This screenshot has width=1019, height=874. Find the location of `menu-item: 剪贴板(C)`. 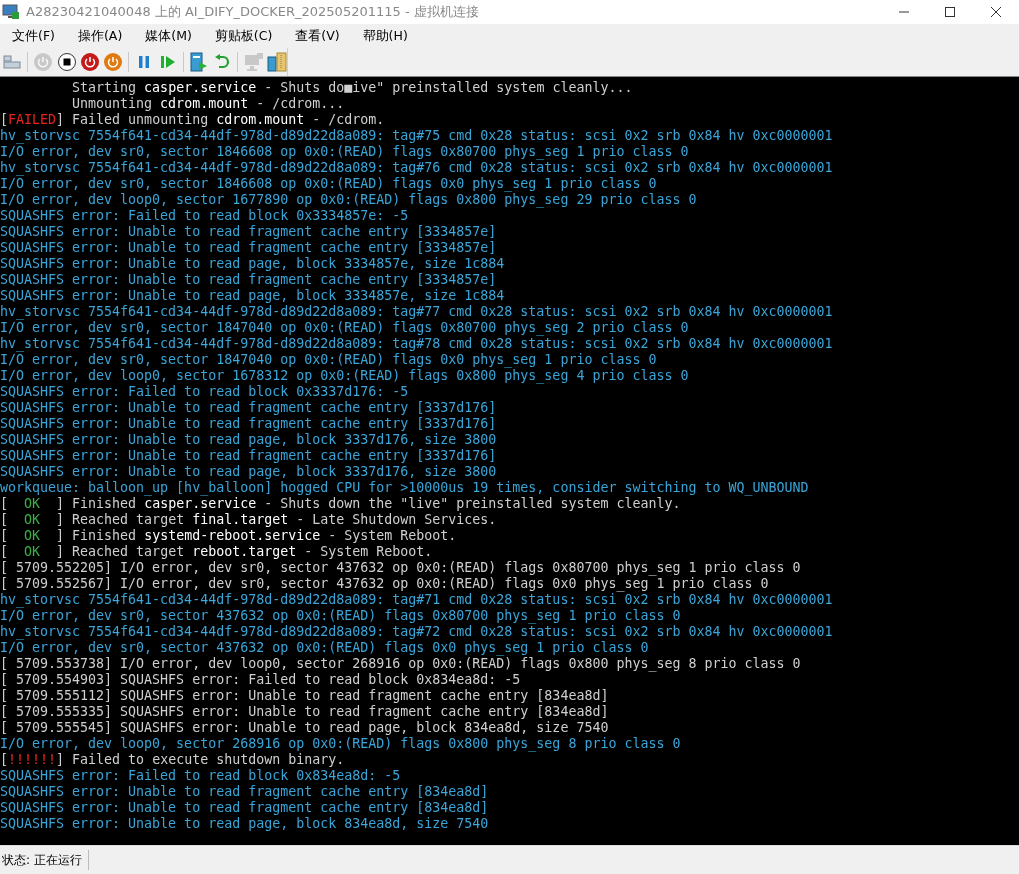

menu-item: 剪贴板(C) is located at coordinates (243, 36).